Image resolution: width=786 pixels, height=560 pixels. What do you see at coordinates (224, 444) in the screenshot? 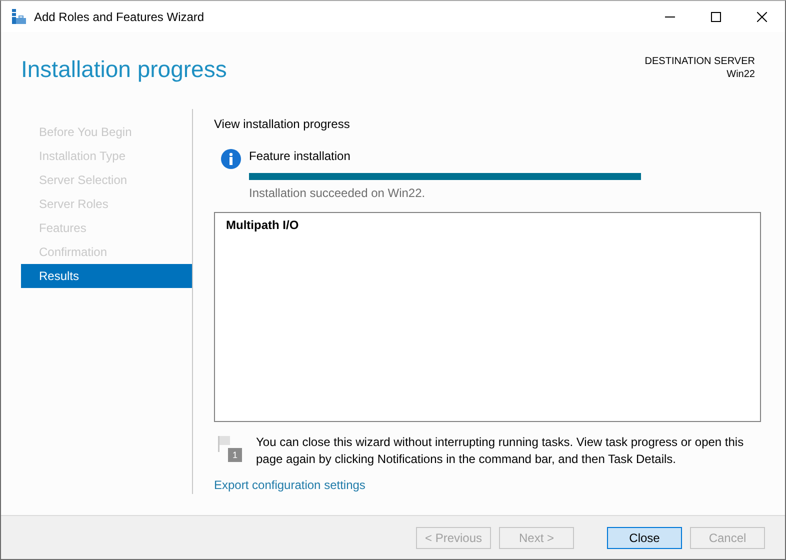
I see `flag-icon` at bounding box center [224, 444].